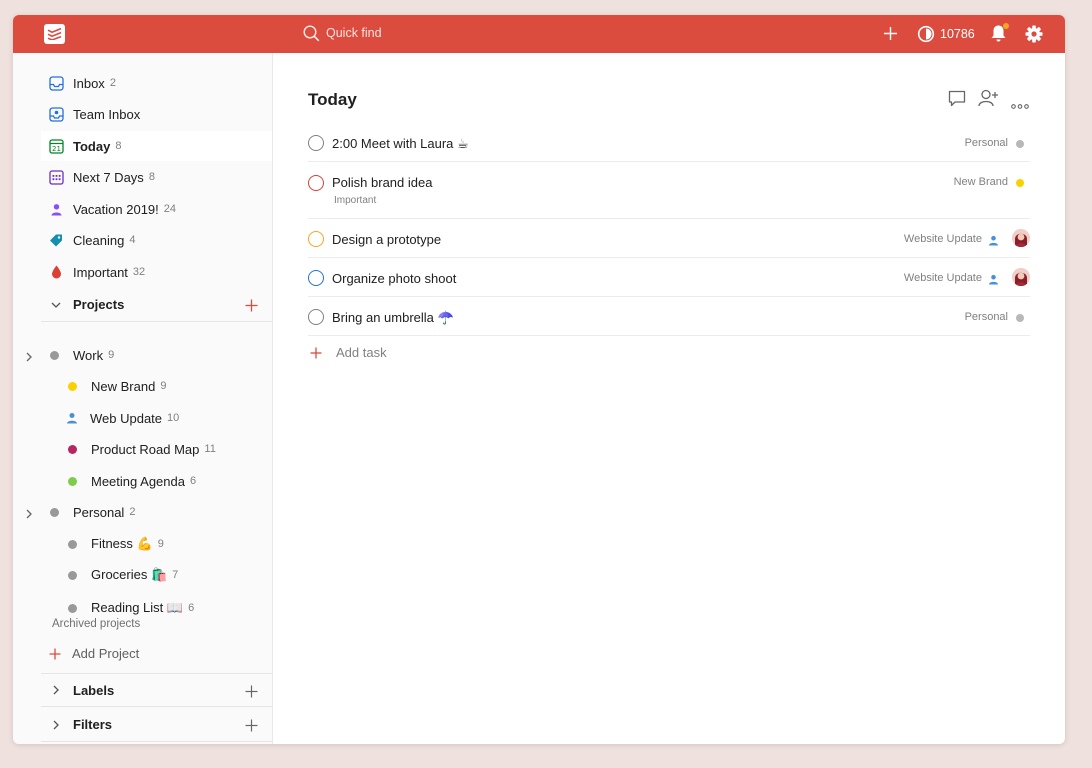 The image size is (1092, 768). What do you see at coordinates (251, 308) in the screenshot?
I see `add-project-plus-icon` at bounding box center [251, 308].